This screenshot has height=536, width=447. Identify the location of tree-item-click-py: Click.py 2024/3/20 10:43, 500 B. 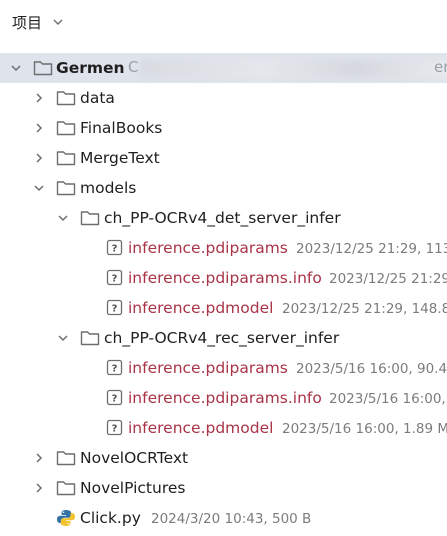
(223, 518).